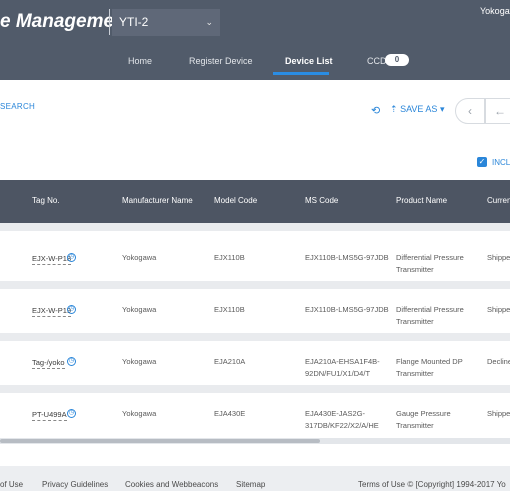 The height and width of the screenshot is (491, 510). Describe the element at coordinates (52, 311) in the screenshot. I see `tag-link: EJX-W-P19` at that location.